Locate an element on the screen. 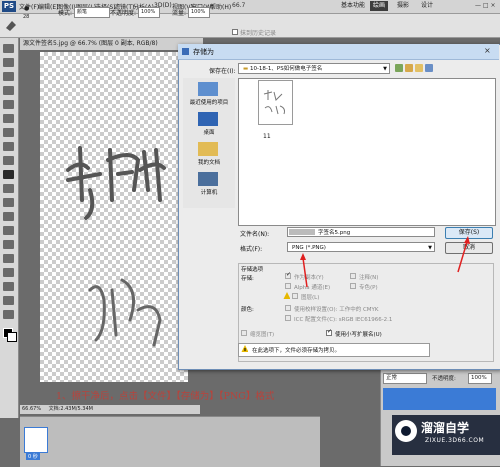  opacity-field: 100% is located at coordinates (149, 12).